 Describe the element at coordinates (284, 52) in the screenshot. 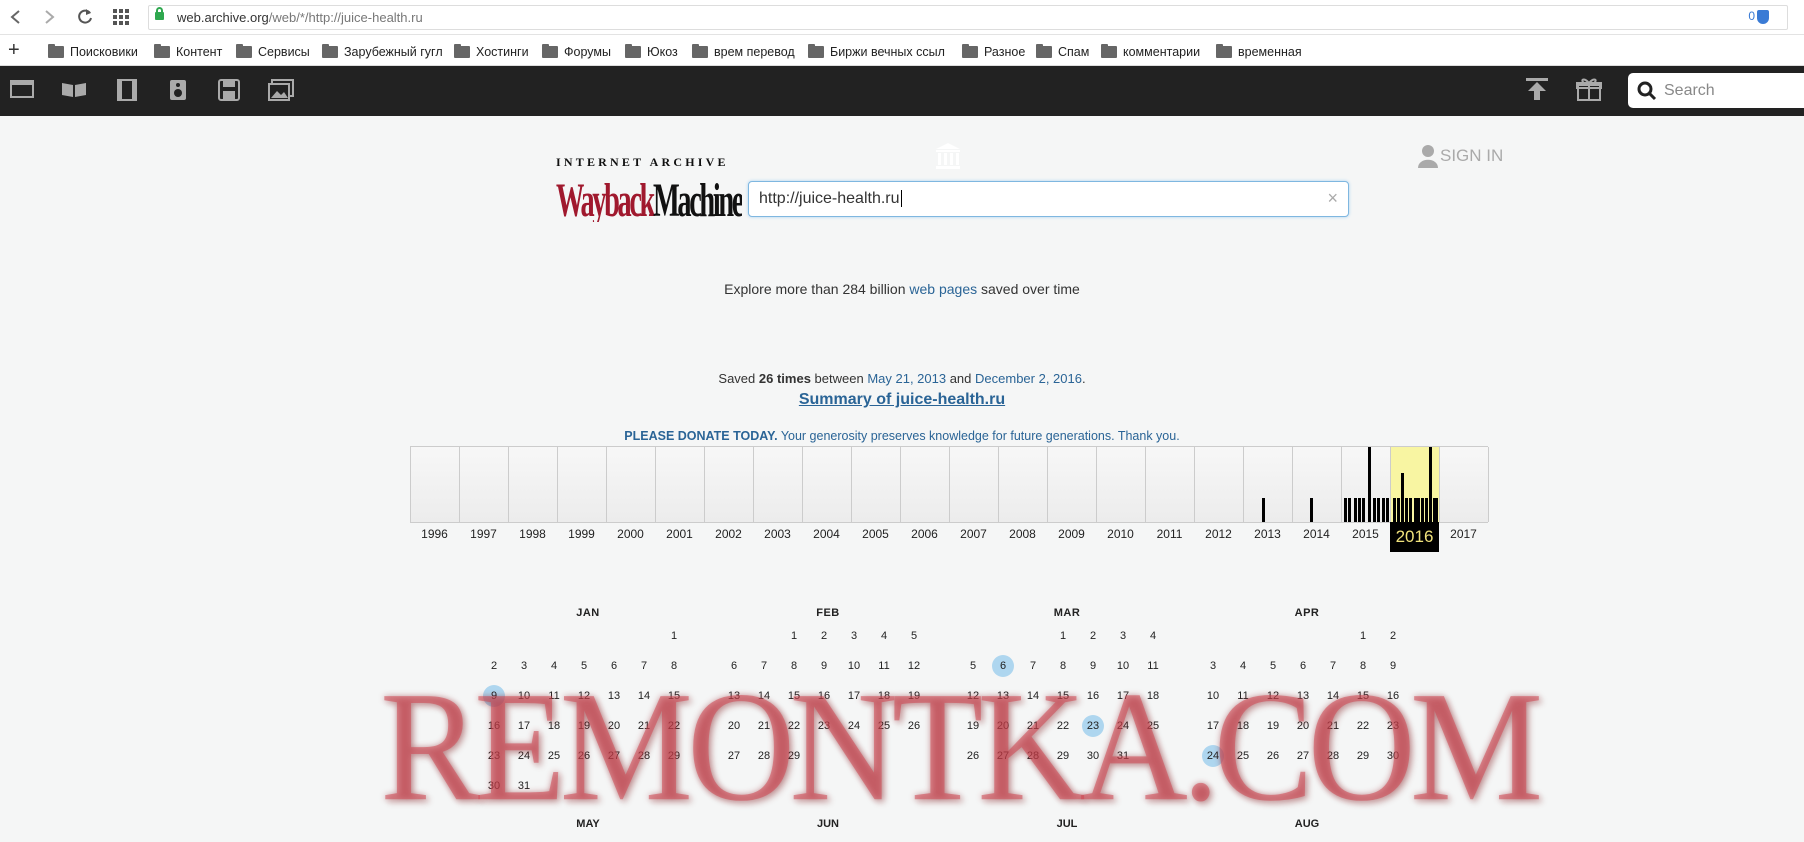

I see `bookmark-label: Сервисы` at that location.